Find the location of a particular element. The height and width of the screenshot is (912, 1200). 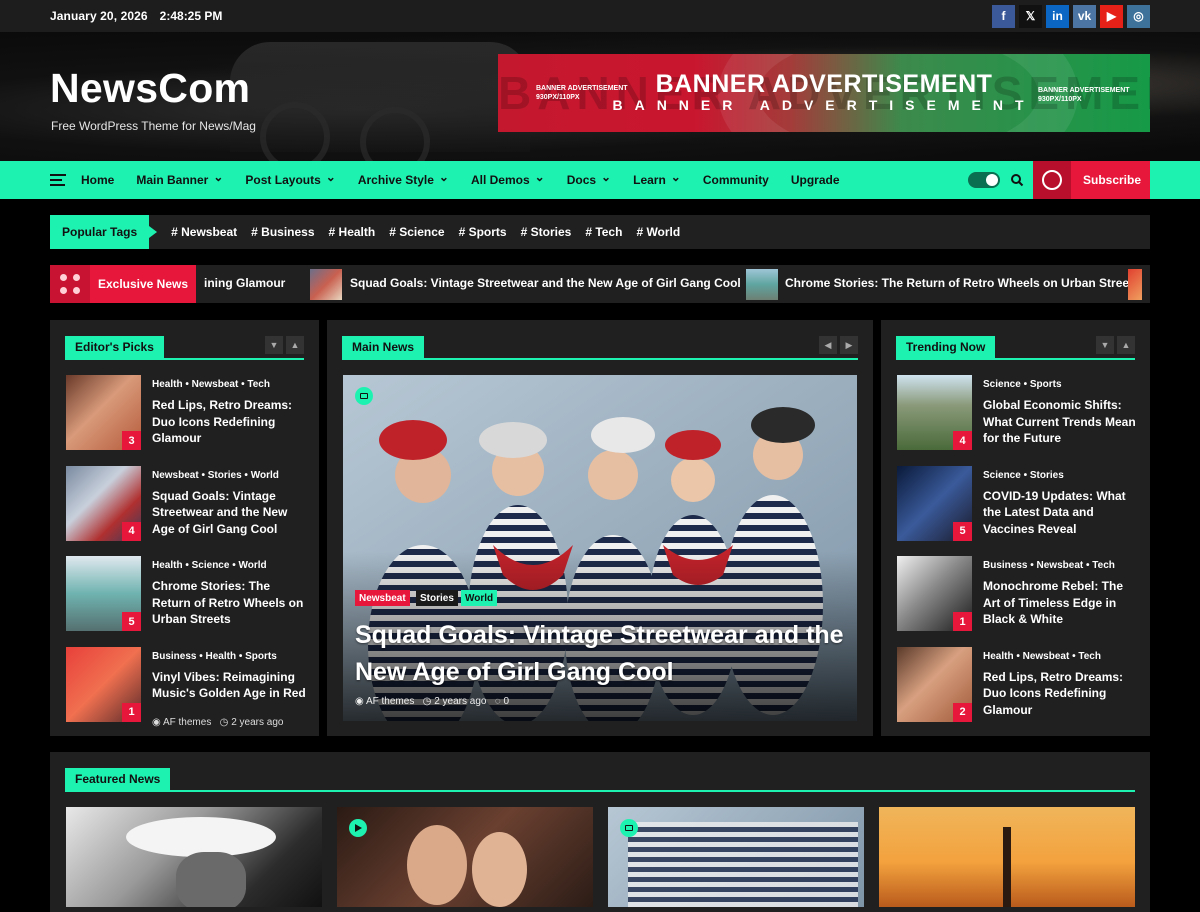

nav-item-docs: Docs ⌄ is located at coordinates (589, 178).